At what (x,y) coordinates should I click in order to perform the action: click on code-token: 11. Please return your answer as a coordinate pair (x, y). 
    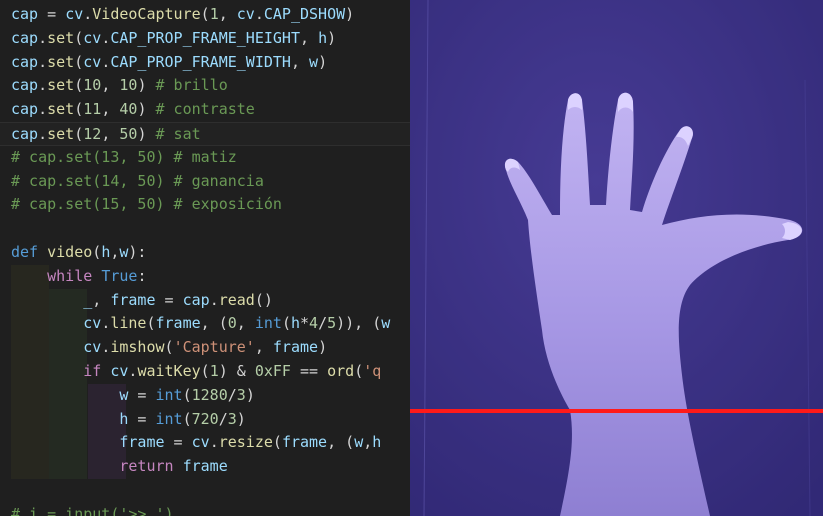
    Looking at the image, I should click on (92, 109).